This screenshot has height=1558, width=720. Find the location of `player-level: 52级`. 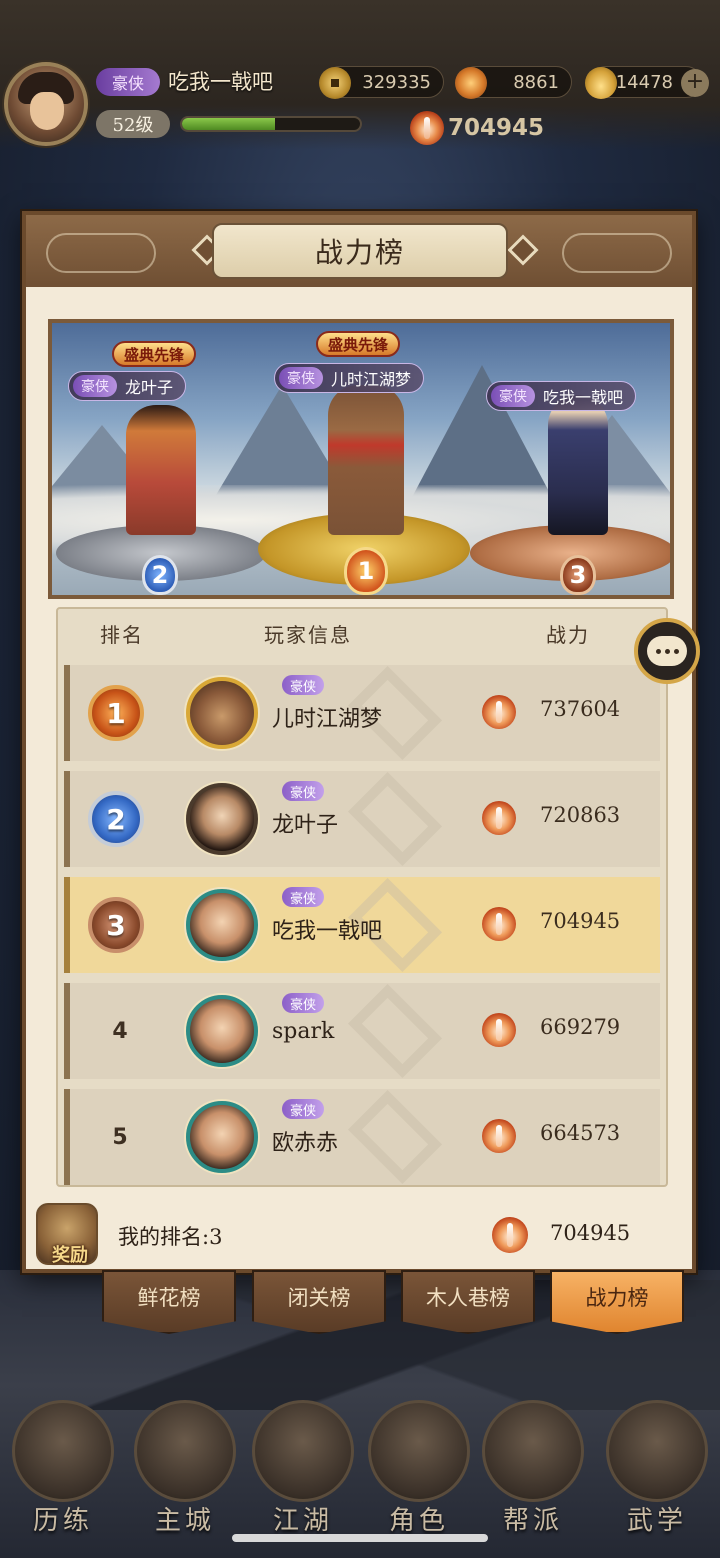

player-level: 52级 is located at coordinates (133, 124).